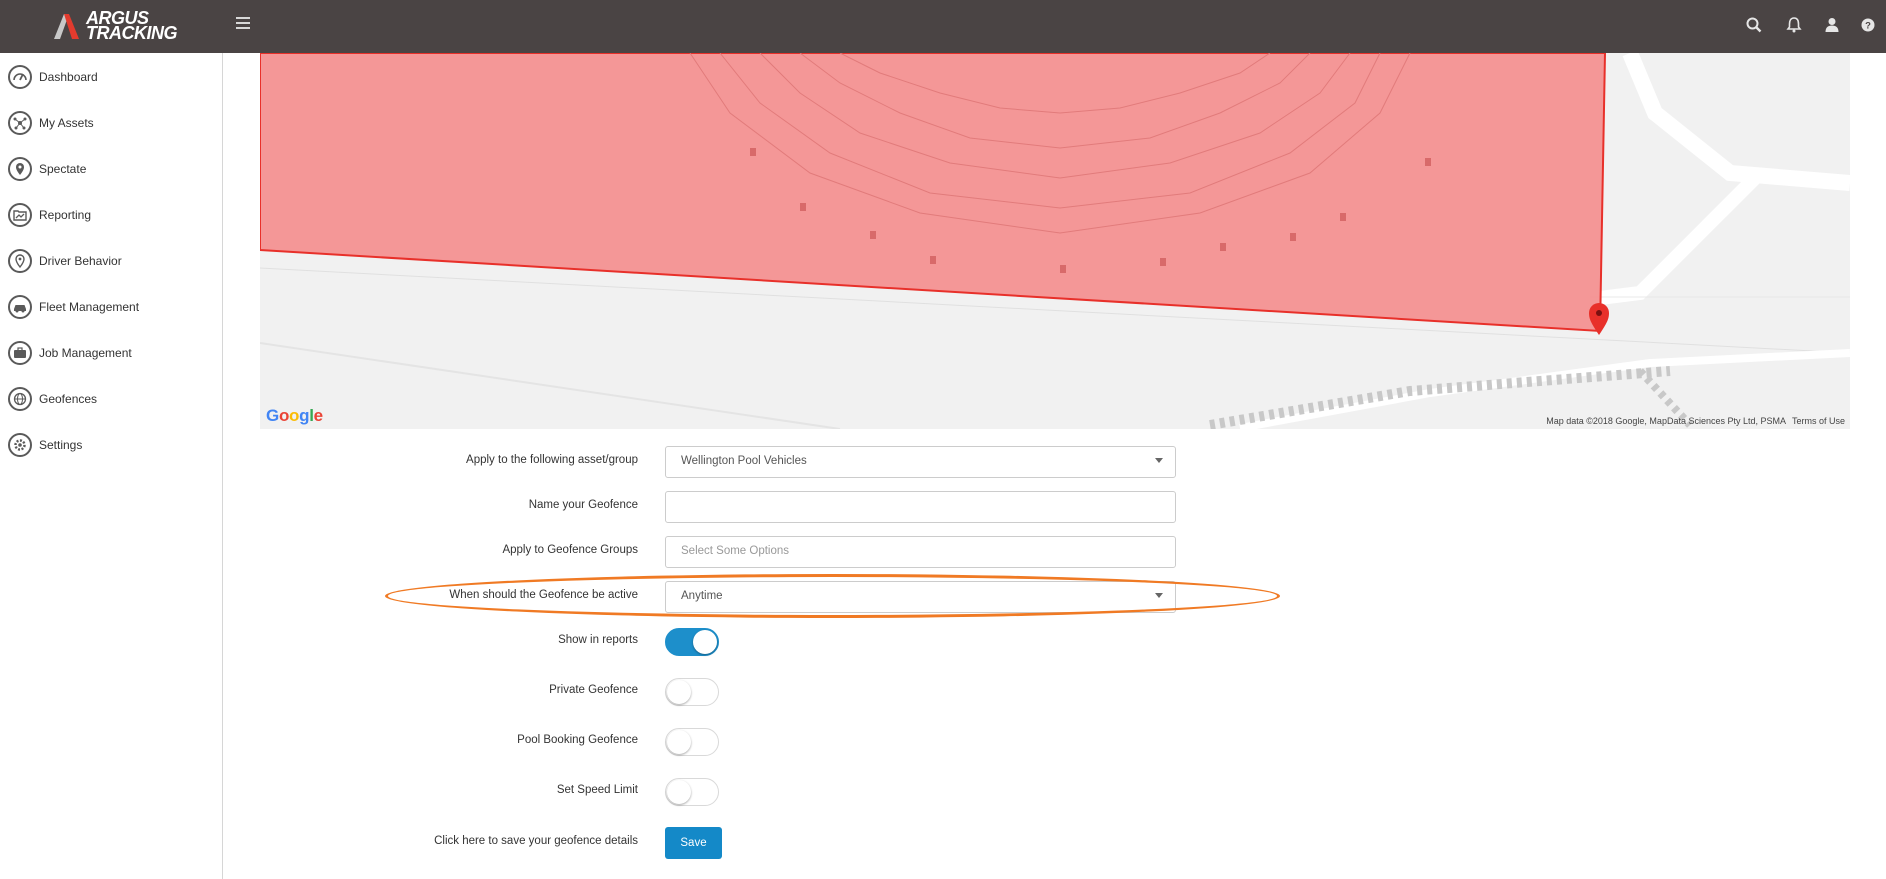  Describe the element at coordinates (920, 507) in the screenshot. I see `geofence-name-input` at that location.